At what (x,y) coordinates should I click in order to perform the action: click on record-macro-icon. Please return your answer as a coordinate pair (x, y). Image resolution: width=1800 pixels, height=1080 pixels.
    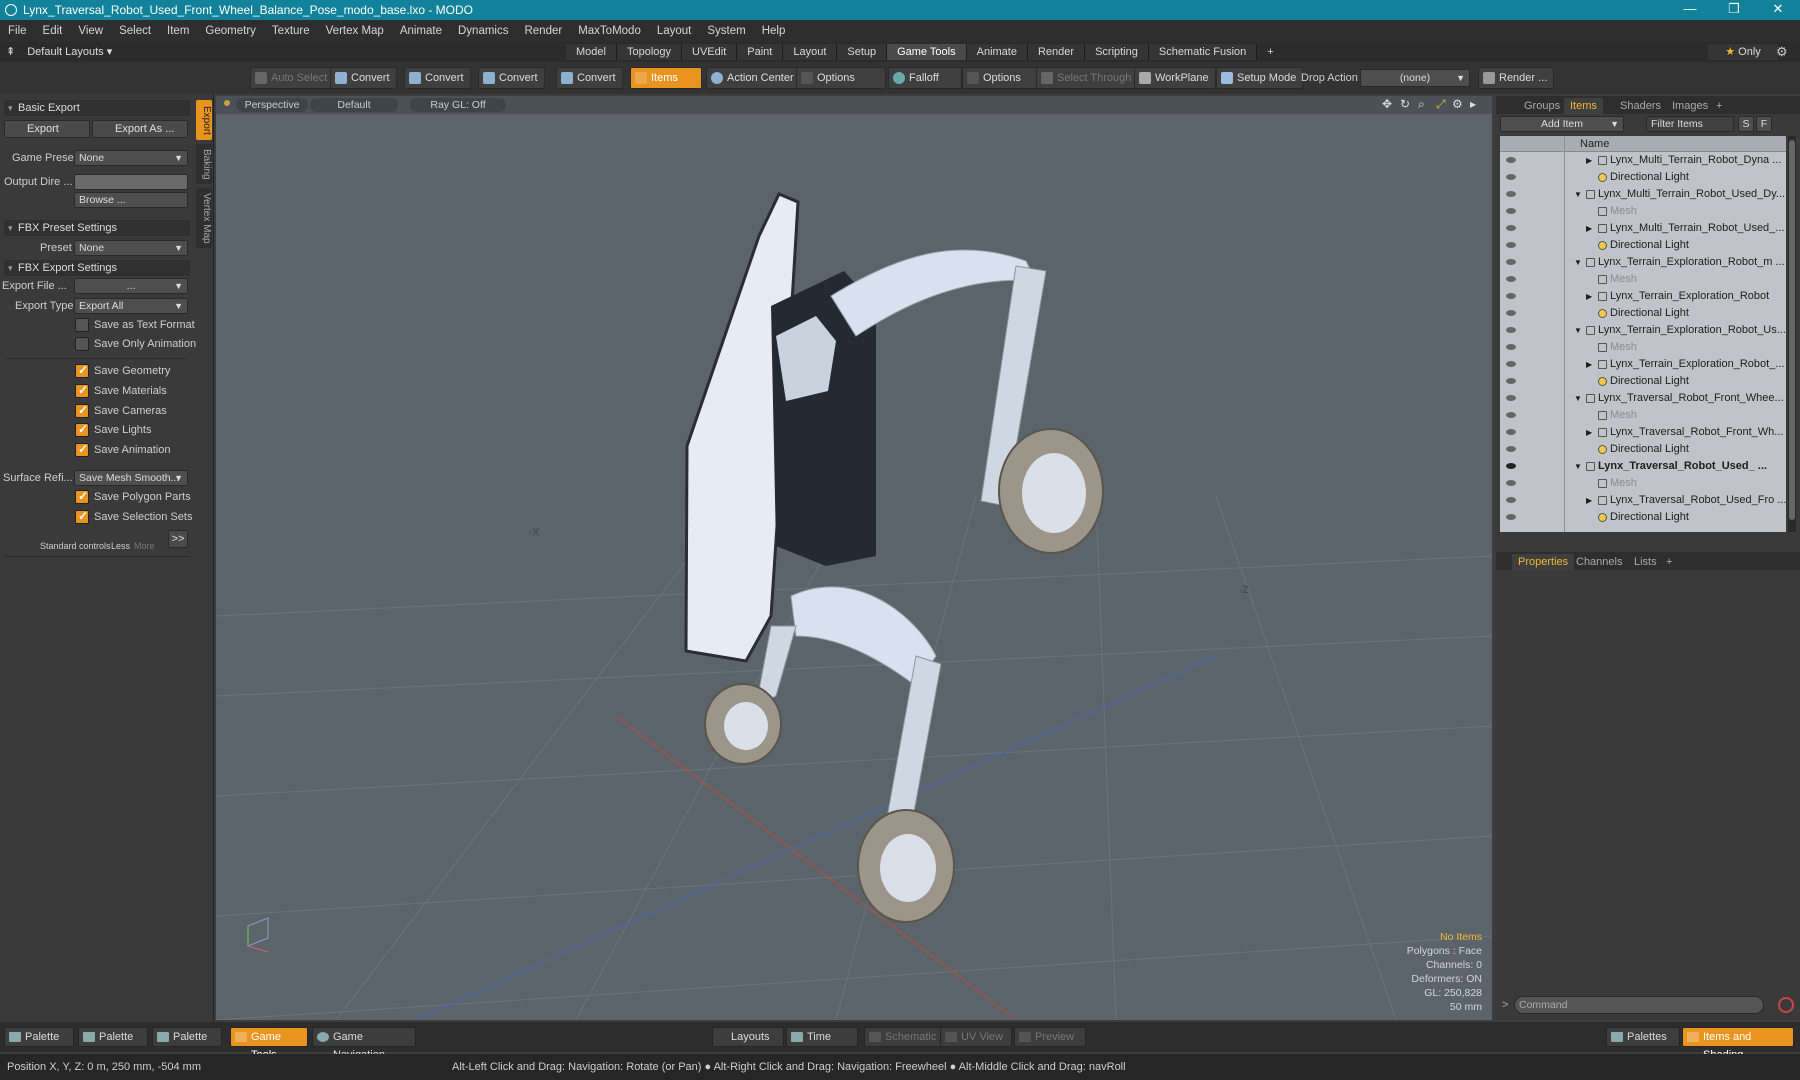
    Looking at the image, I should click on (1786, 1005).